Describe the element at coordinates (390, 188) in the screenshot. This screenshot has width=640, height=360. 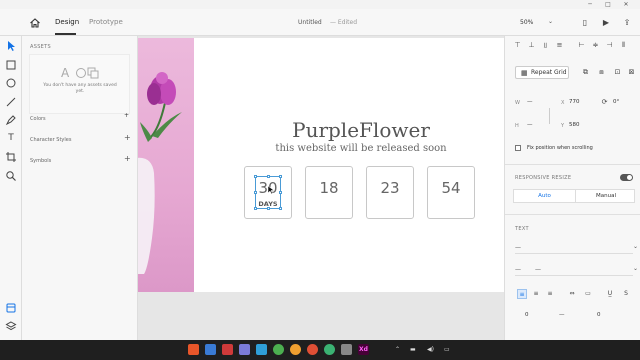
I see `countdown-minutes-value: 23` at that location.